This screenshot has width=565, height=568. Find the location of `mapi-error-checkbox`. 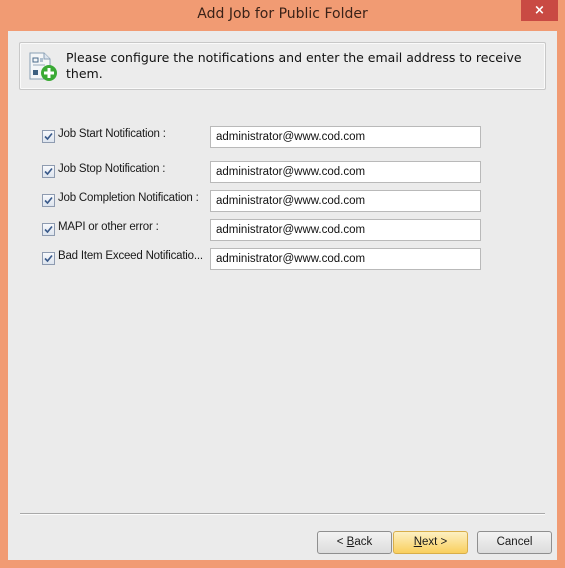

mapi-error-checkbox is located at coordinates (48, 229).